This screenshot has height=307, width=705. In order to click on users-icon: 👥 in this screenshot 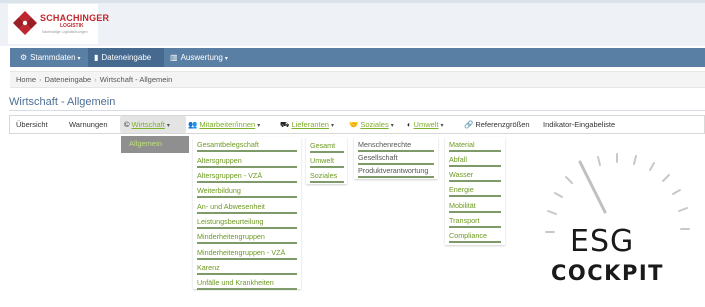, I will do `click(193, 124)`.